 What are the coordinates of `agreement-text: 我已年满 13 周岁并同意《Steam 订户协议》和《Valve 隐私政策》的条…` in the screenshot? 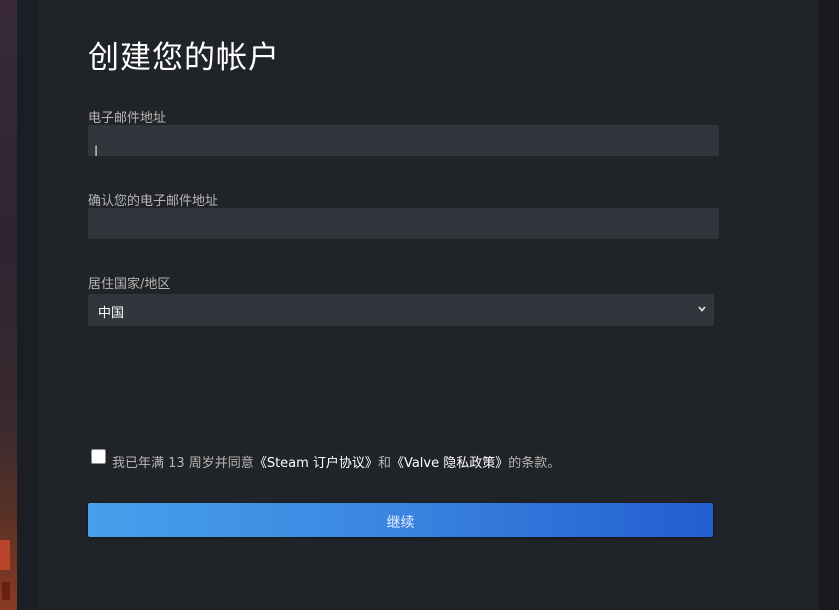 It's located at (336, 461).